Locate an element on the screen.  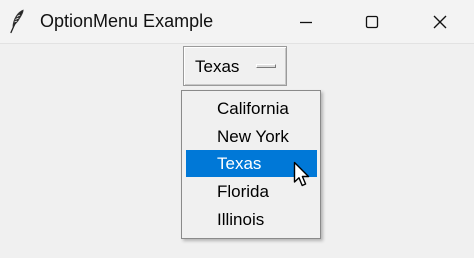
minimize-button is located at coordinates (306, 21).